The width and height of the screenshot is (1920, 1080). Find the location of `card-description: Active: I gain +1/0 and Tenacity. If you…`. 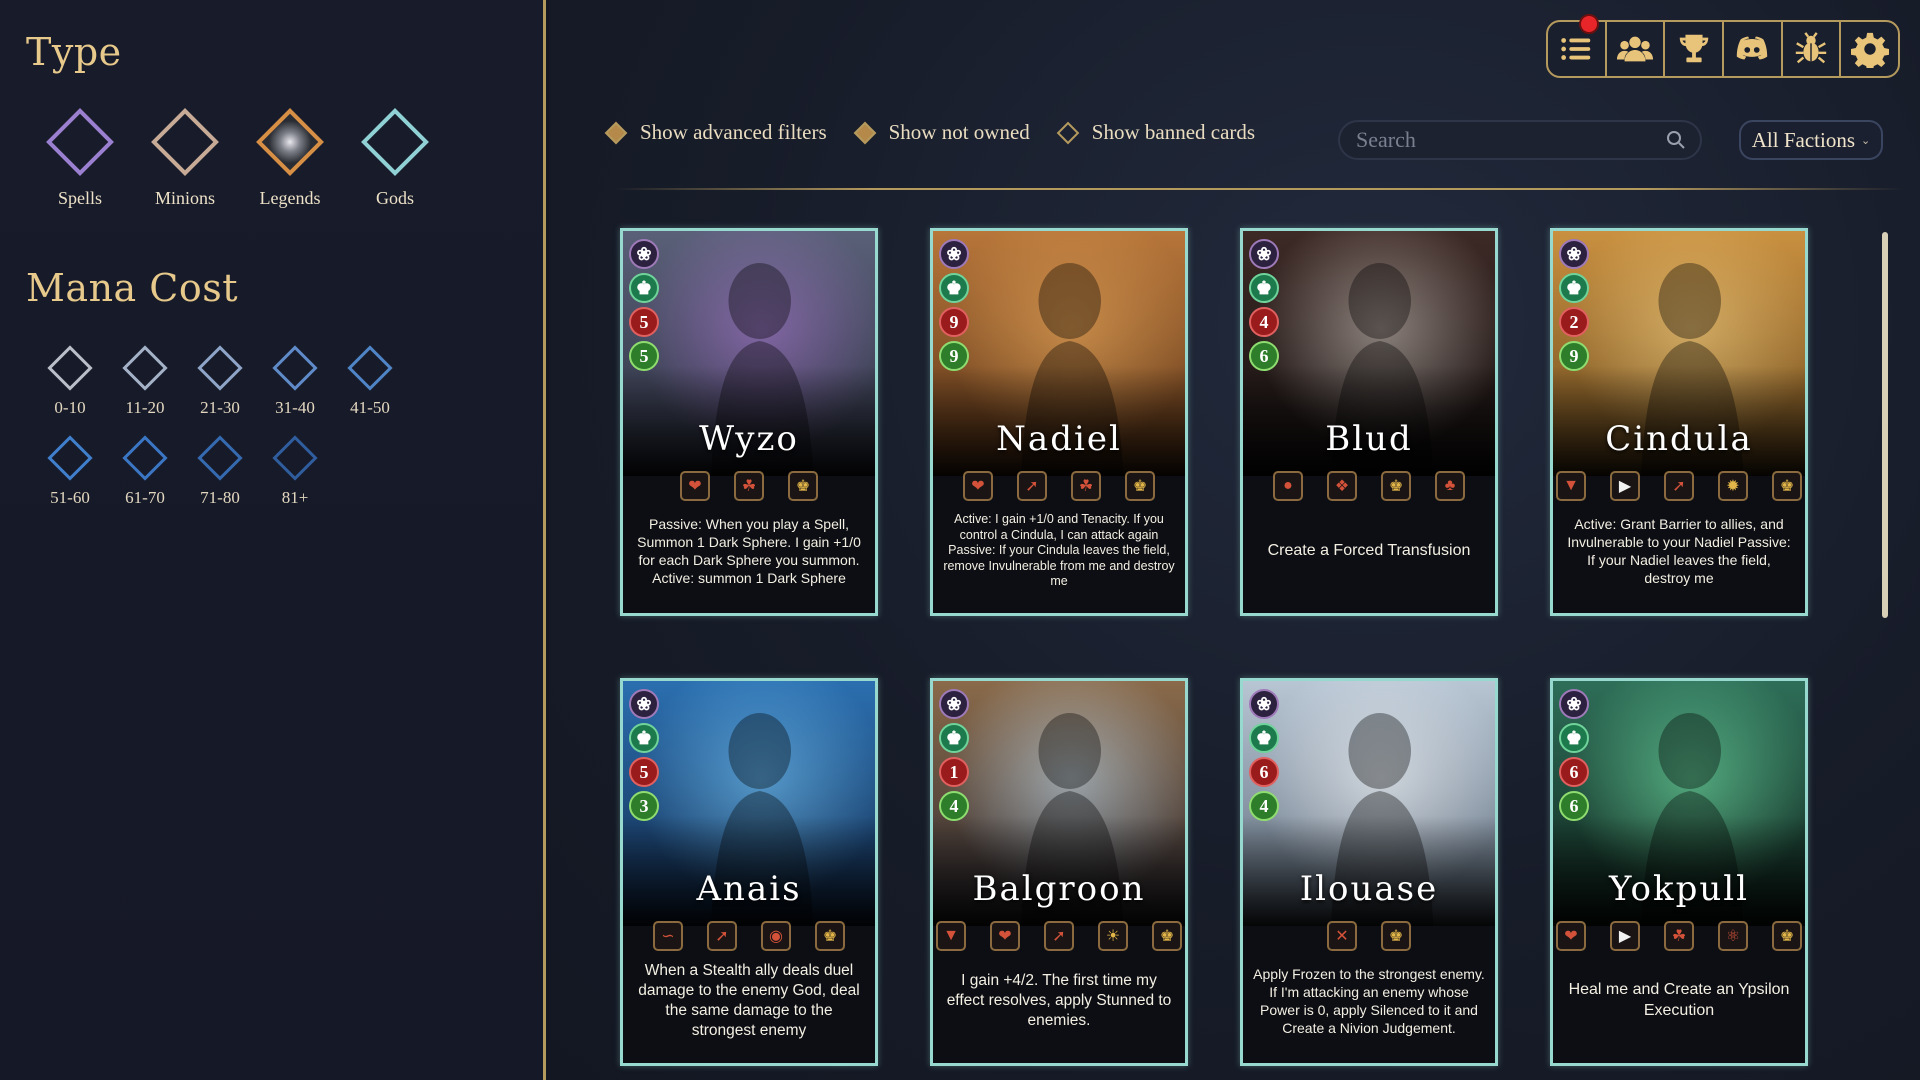

card-description: Active: I gain +1/0 and Tenacity. If you… is located at coordinates (1059, 550).